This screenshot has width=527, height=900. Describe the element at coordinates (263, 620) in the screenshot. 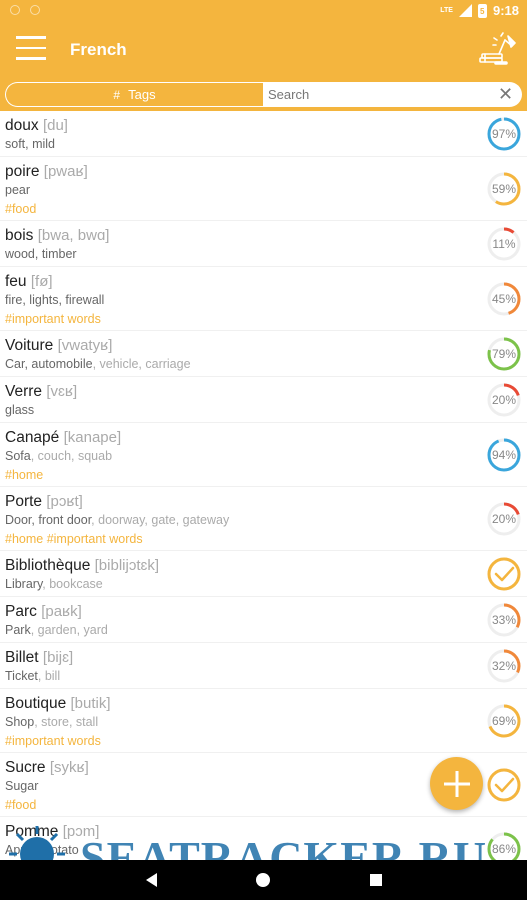

I see `word-row: Parc [paʁk] Park, garden, yard 33%` at that location.